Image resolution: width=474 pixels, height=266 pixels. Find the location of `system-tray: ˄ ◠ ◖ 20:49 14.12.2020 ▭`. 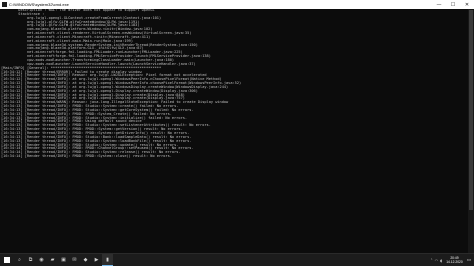

system-tray: ˄ ◠ ◖ 20:49 14.12.2020 ▭ is located at coordinates (451, 260).